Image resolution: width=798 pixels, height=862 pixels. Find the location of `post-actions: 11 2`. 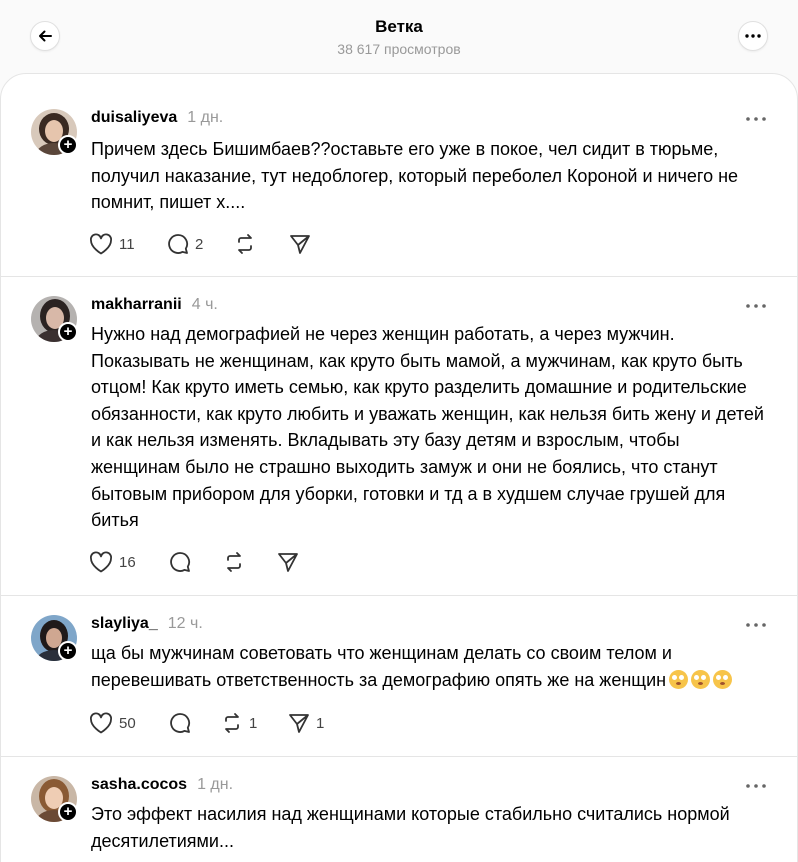

post-actions: 11 2 is located at coordinates (239, 244).